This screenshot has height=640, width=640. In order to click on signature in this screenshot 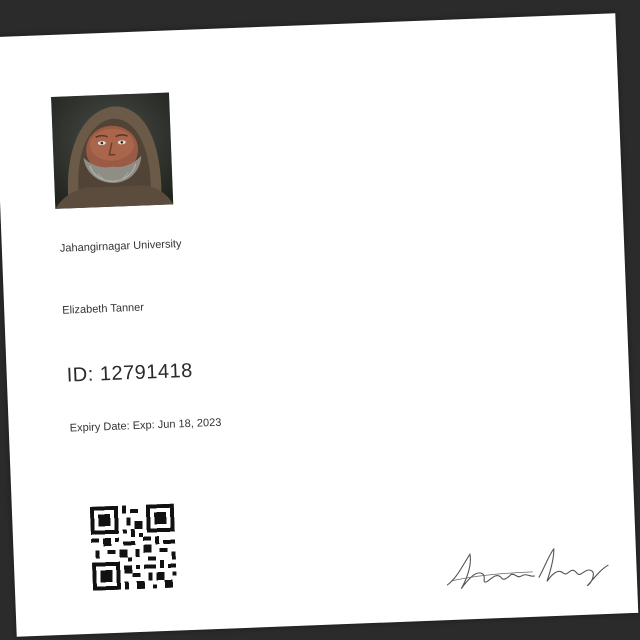, I will do `click(528, 567)`.